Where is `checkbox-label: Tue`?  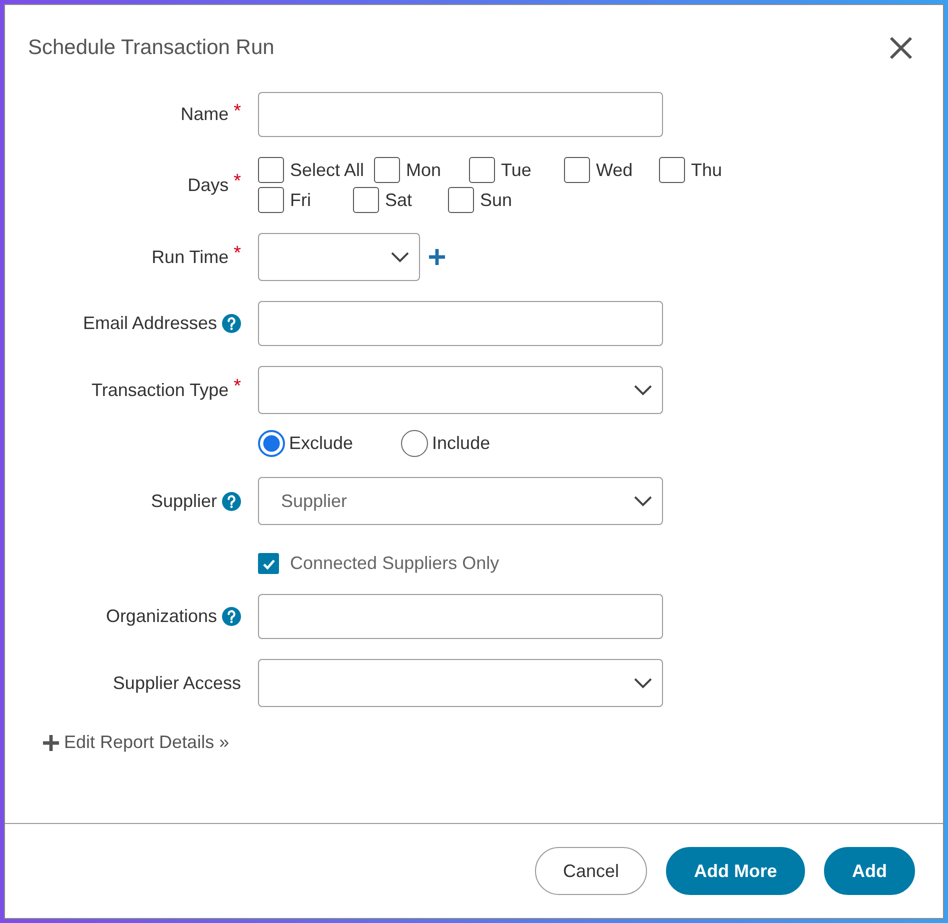
checkbox-label: Tue is located at coordinates (516, 170).